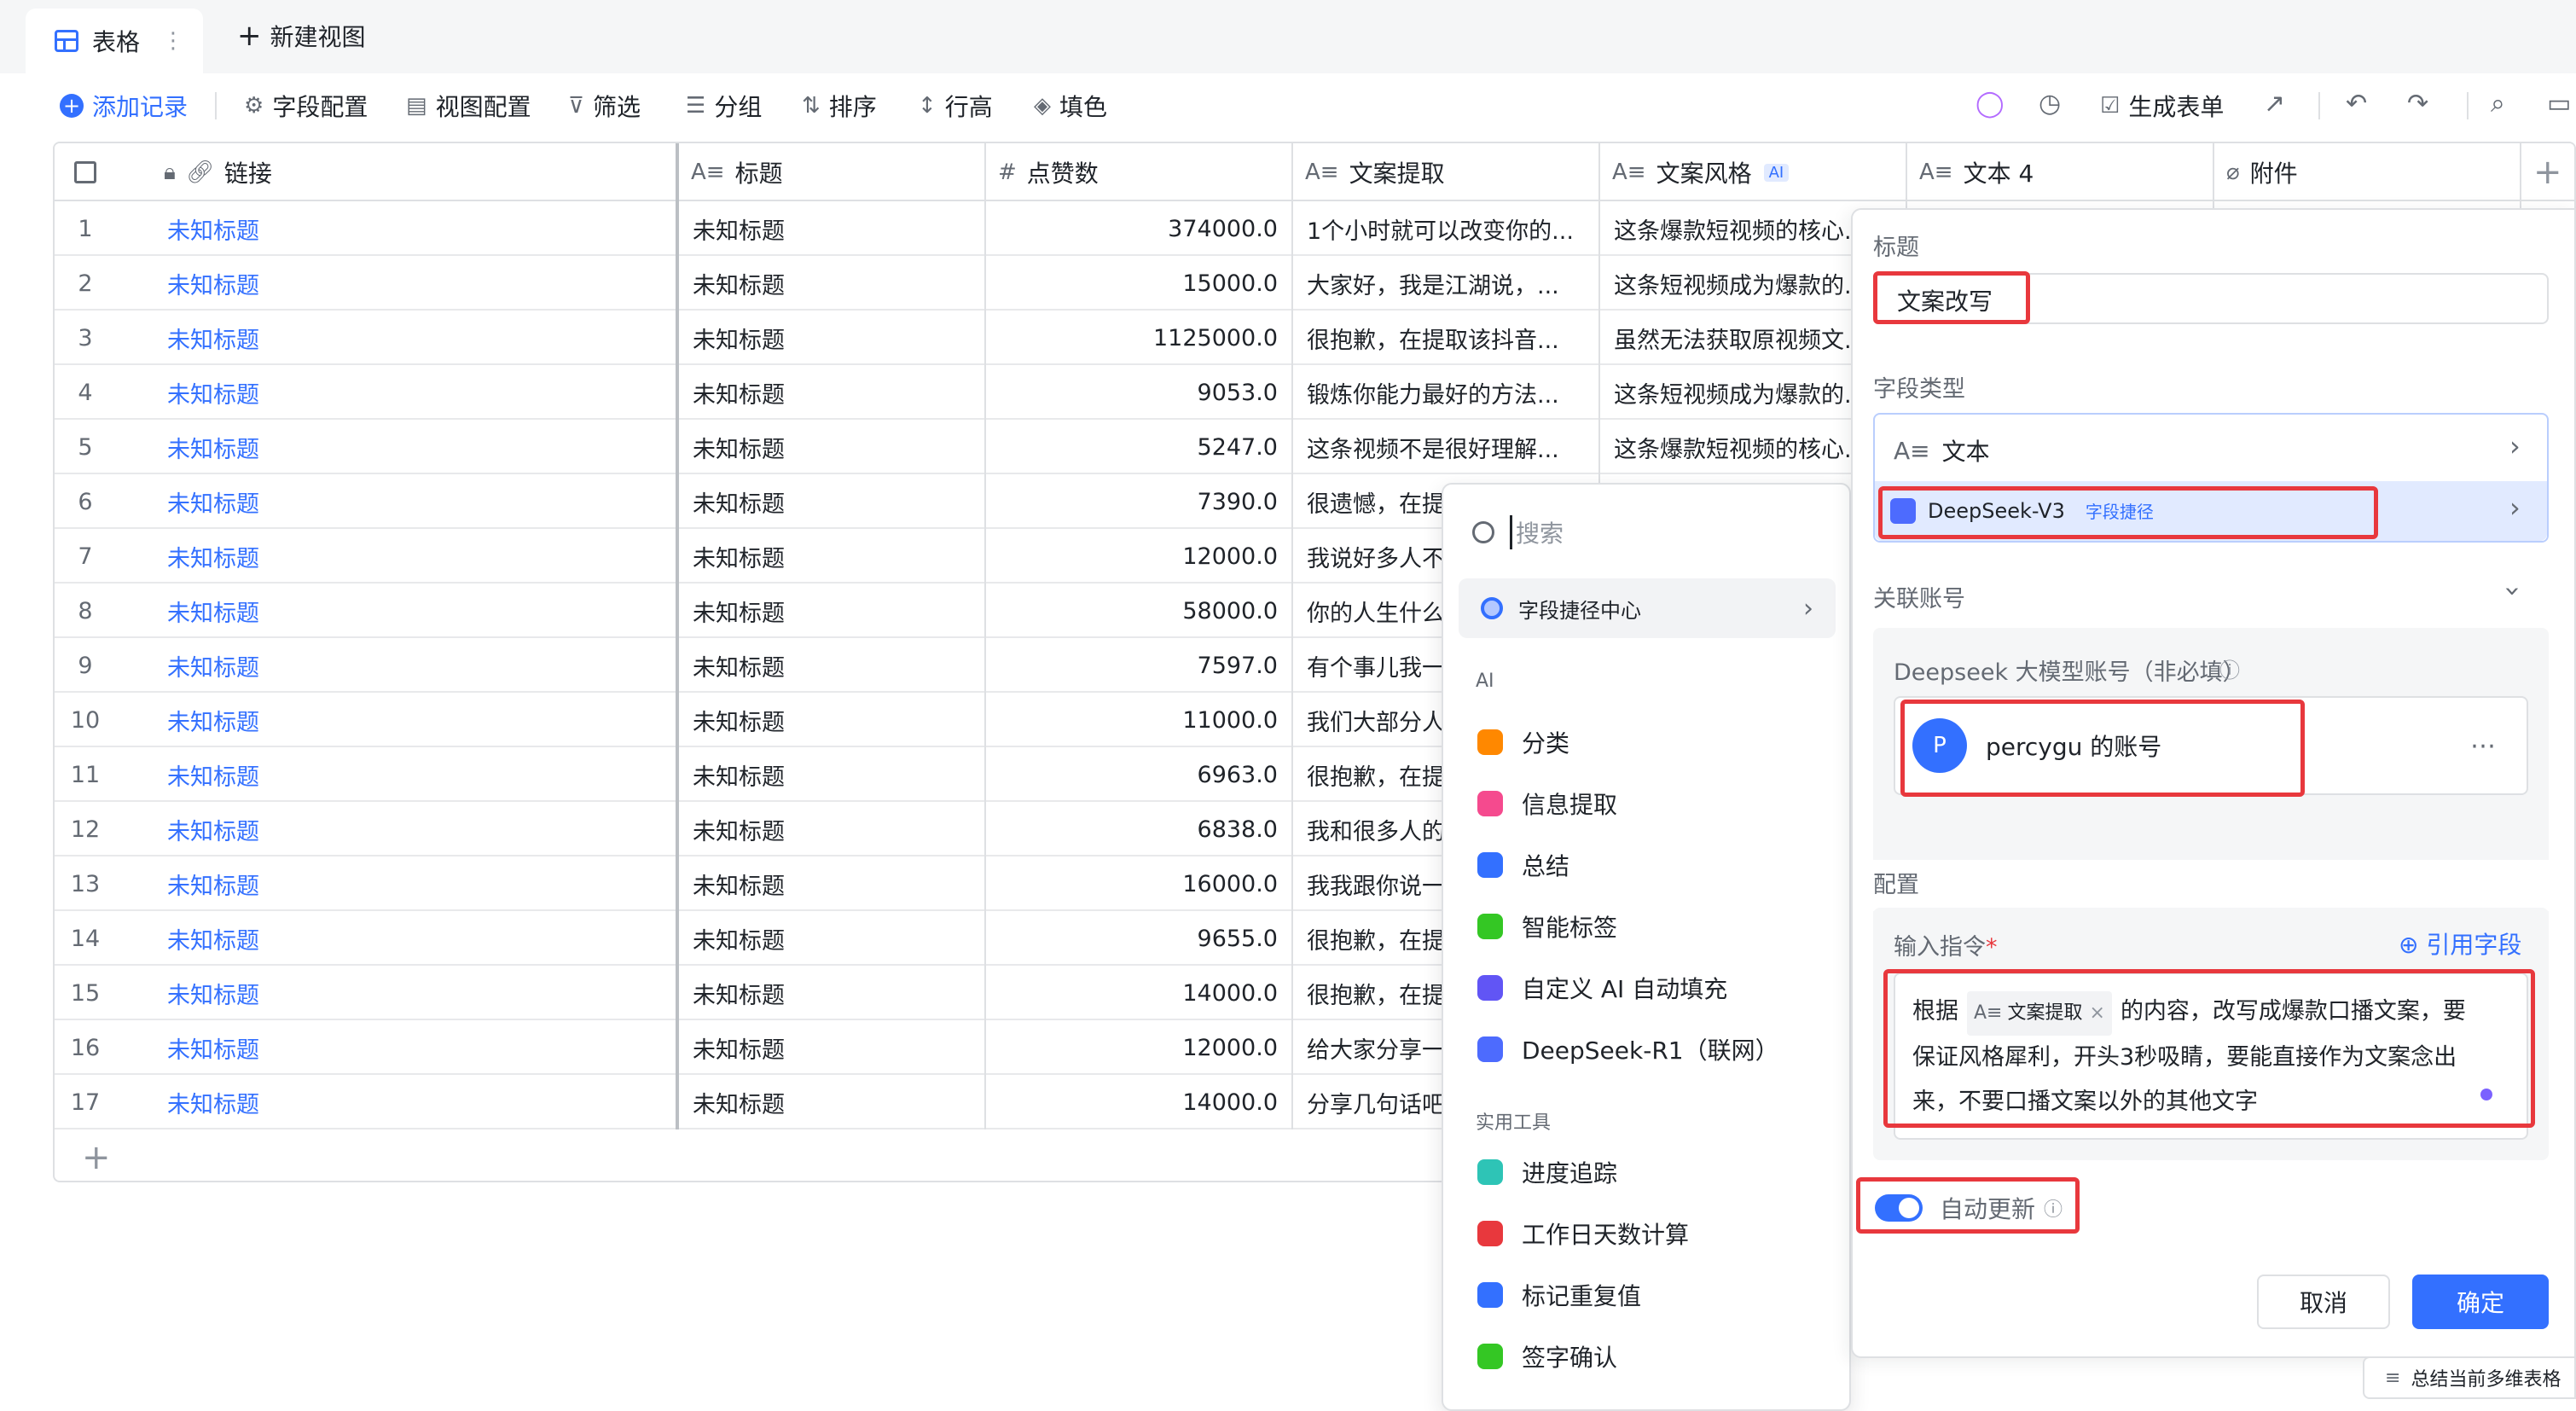 This screenshot has width=2576, height=1411. Describe the element at coordinates (1602, 988) in the screenshot. I see `shortcut-item: 自定义 AI 自动填充` at that location.